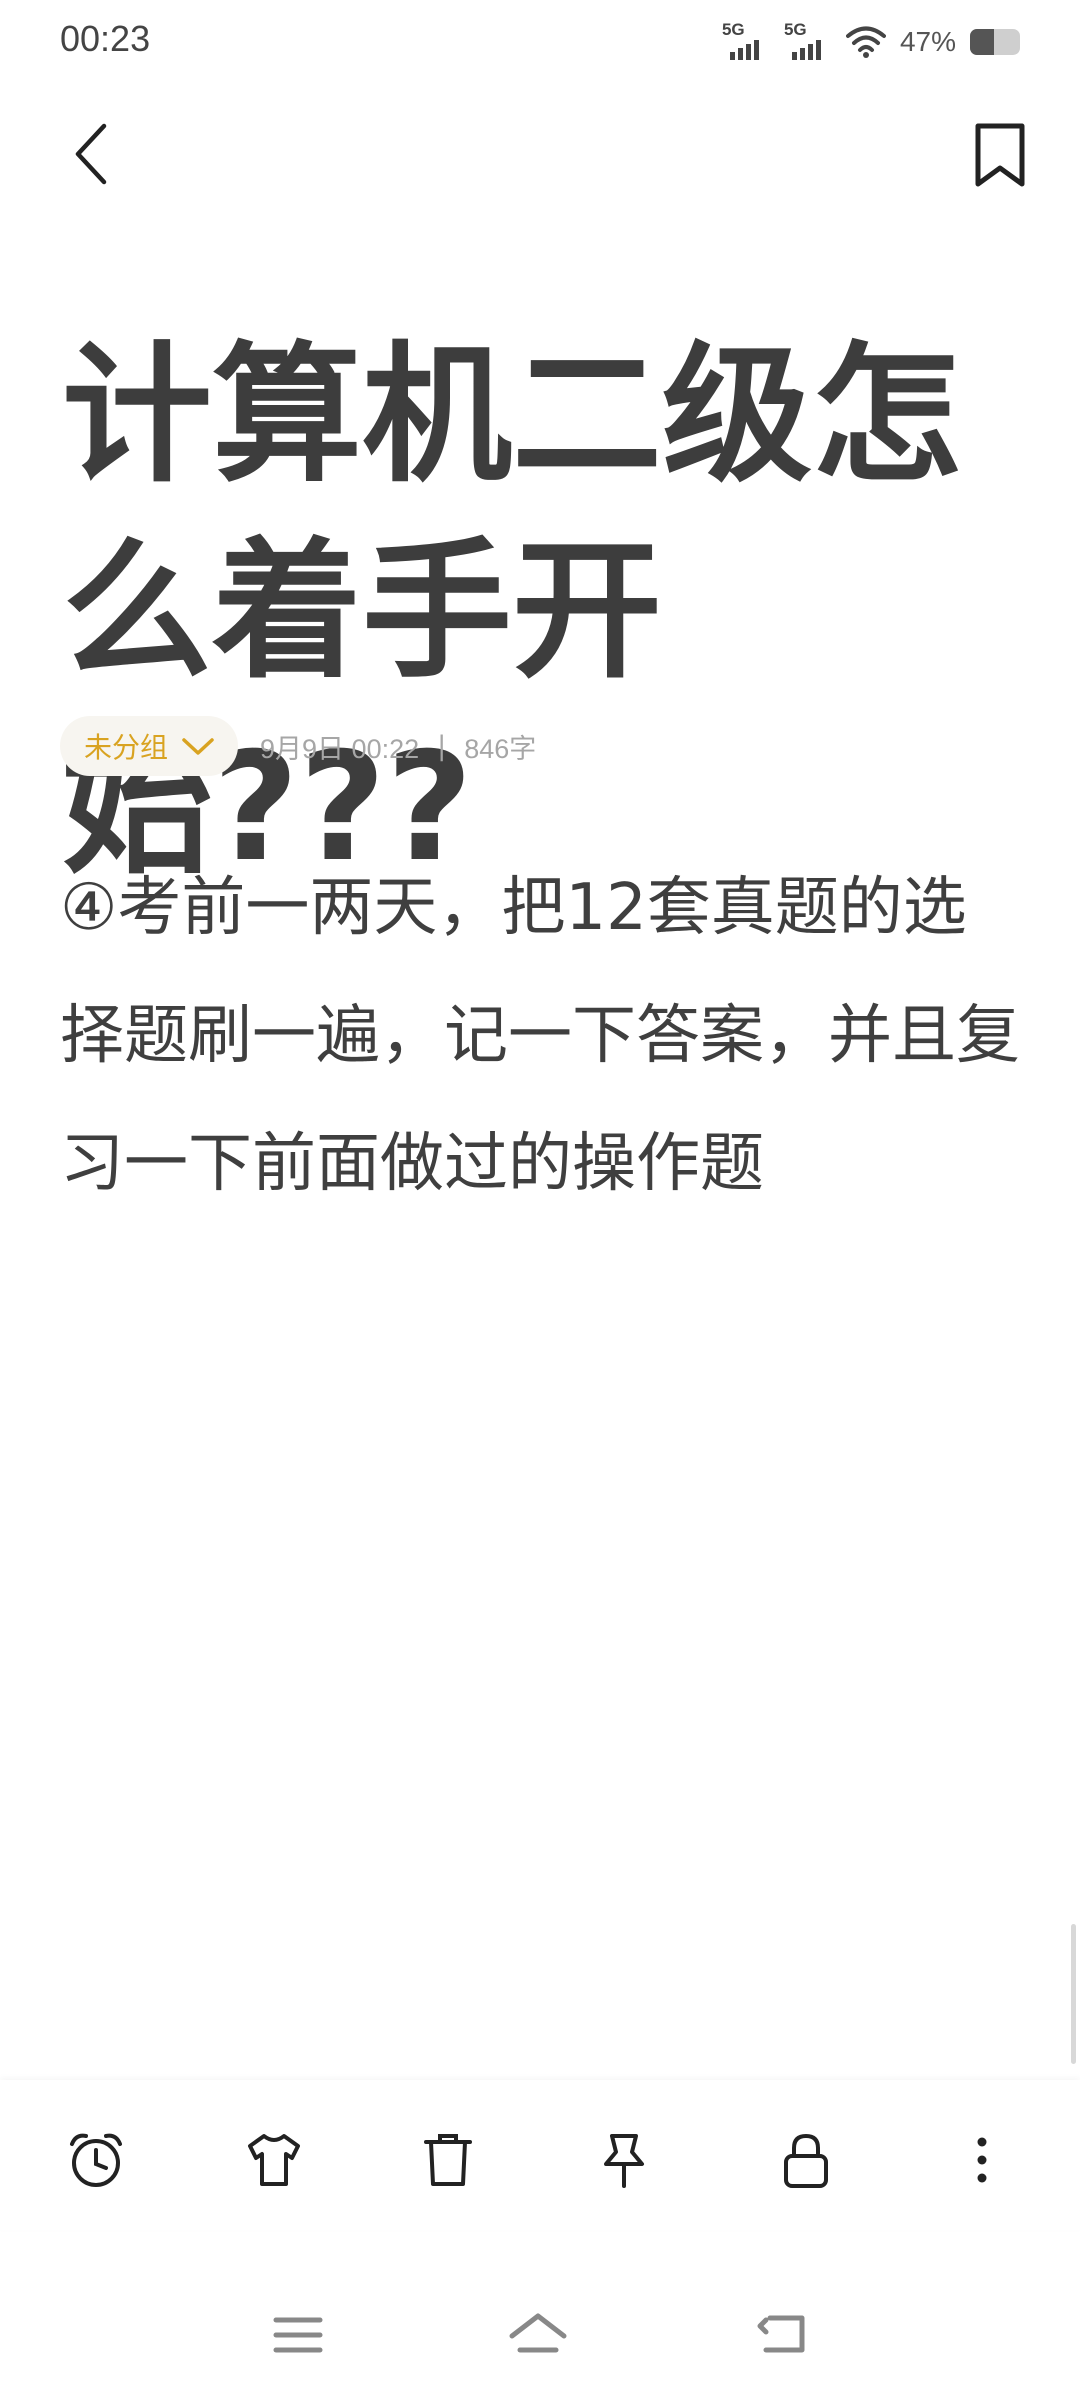 Image resolution: width=1080 pixels, height=2400 pixels. I want to click on status-time: 00:23, so click(105, 38).